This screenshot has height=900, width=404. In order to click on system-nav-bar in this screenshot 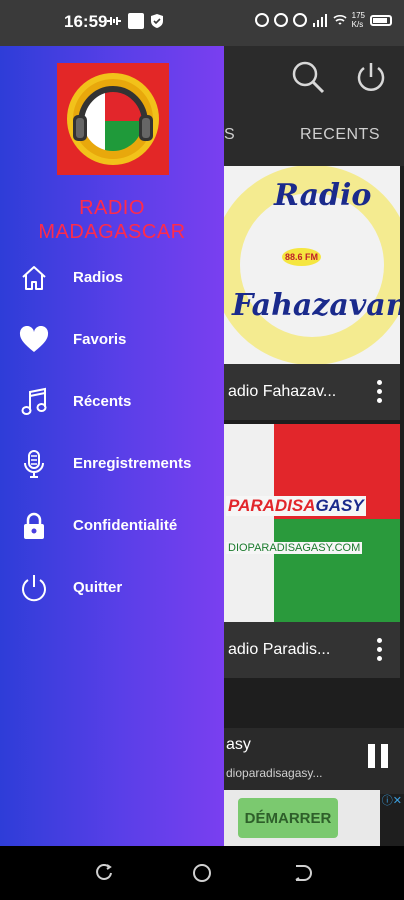, I will do `click(202, 873)`.